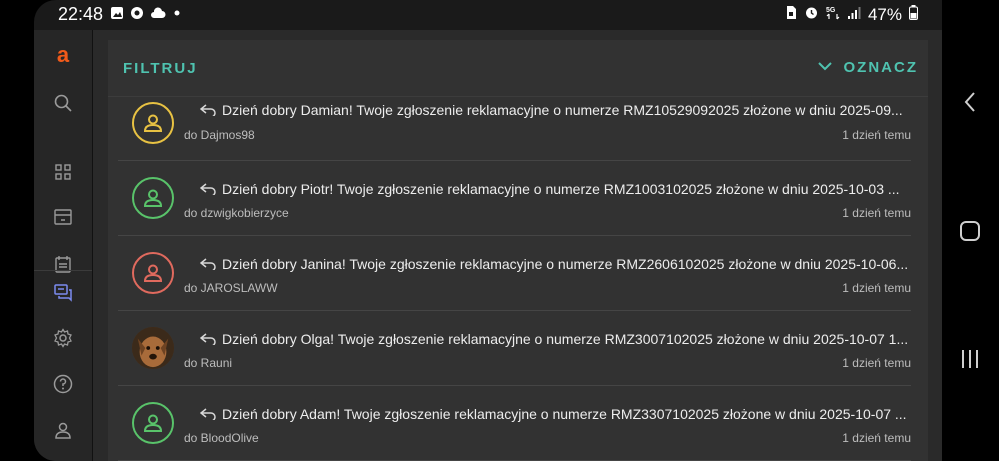 This screenshot has width=999, height=461. I want to click on battery-icon, so click(913, 15).